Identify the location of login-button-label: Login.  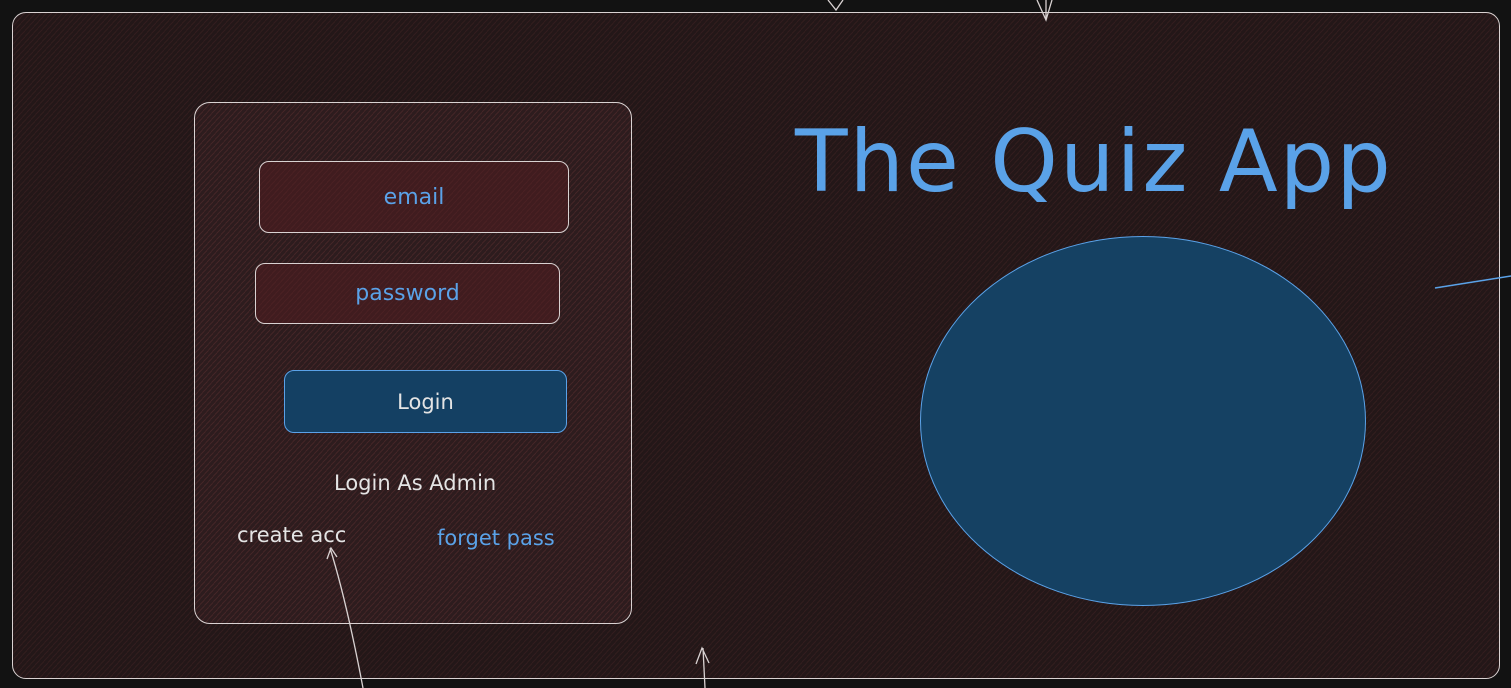
(425, 401).